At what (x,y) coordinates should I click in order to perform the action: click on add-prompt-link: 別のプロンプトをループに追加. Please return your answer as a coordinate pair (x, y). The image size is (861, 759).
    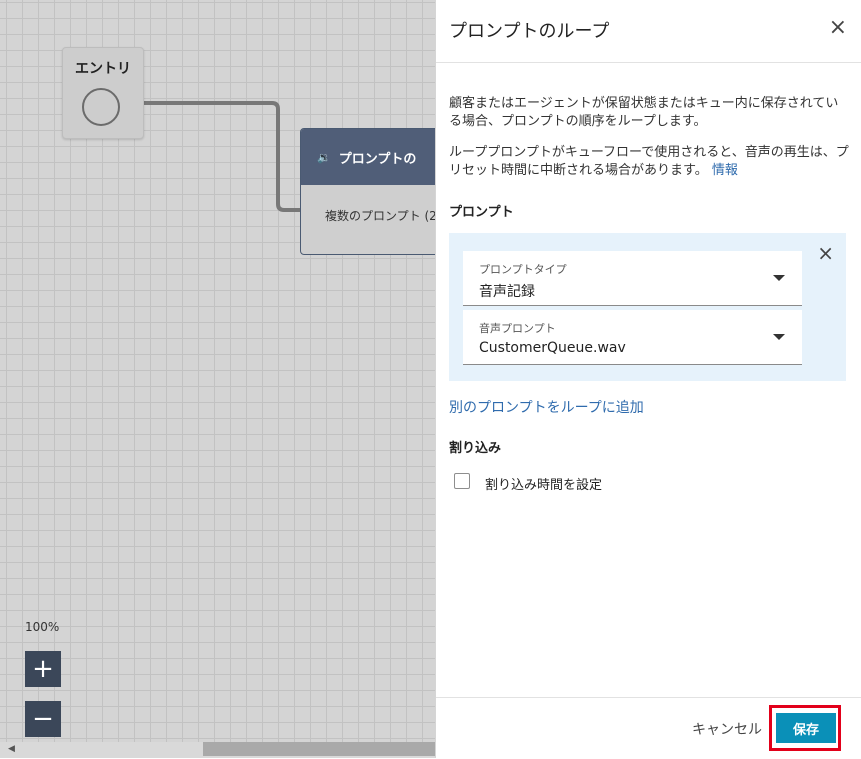
    Looking at the image, I should click on (546, 407).